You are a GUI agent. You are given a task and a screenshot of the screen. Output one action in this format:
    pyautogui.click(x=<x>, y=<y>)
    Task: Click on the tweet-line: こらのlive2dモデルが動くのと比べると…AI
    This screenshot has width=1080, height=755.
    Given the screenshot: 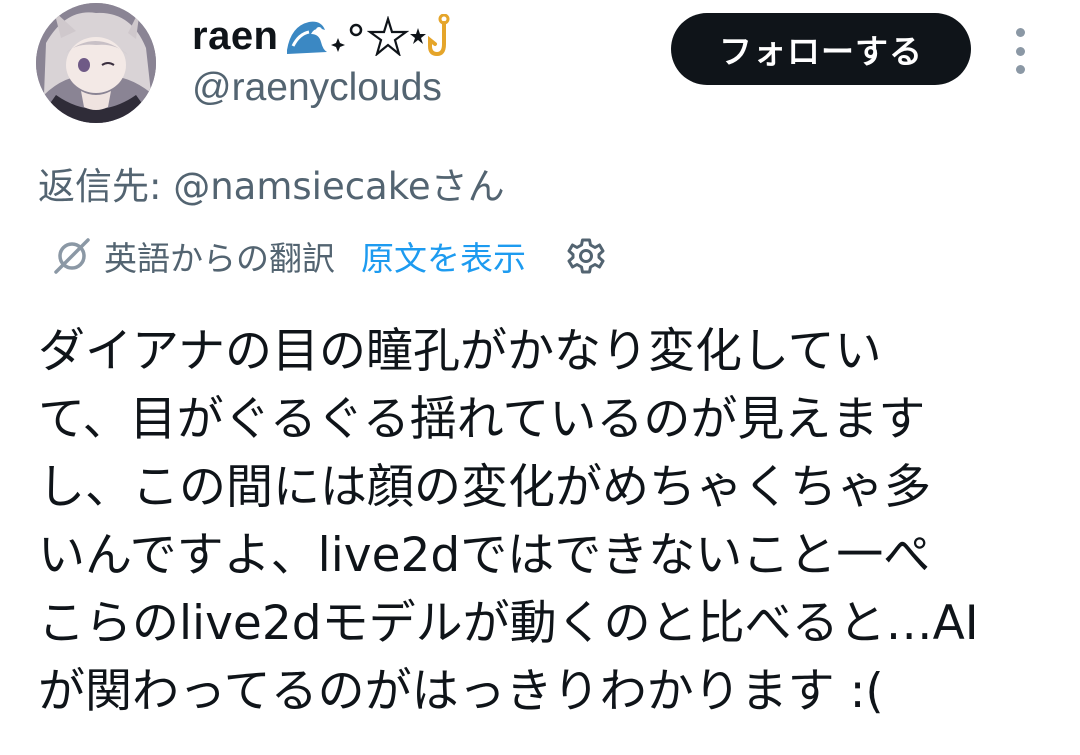 What is the action you would take?
    pyautogui.click(x=508, y=623)
    